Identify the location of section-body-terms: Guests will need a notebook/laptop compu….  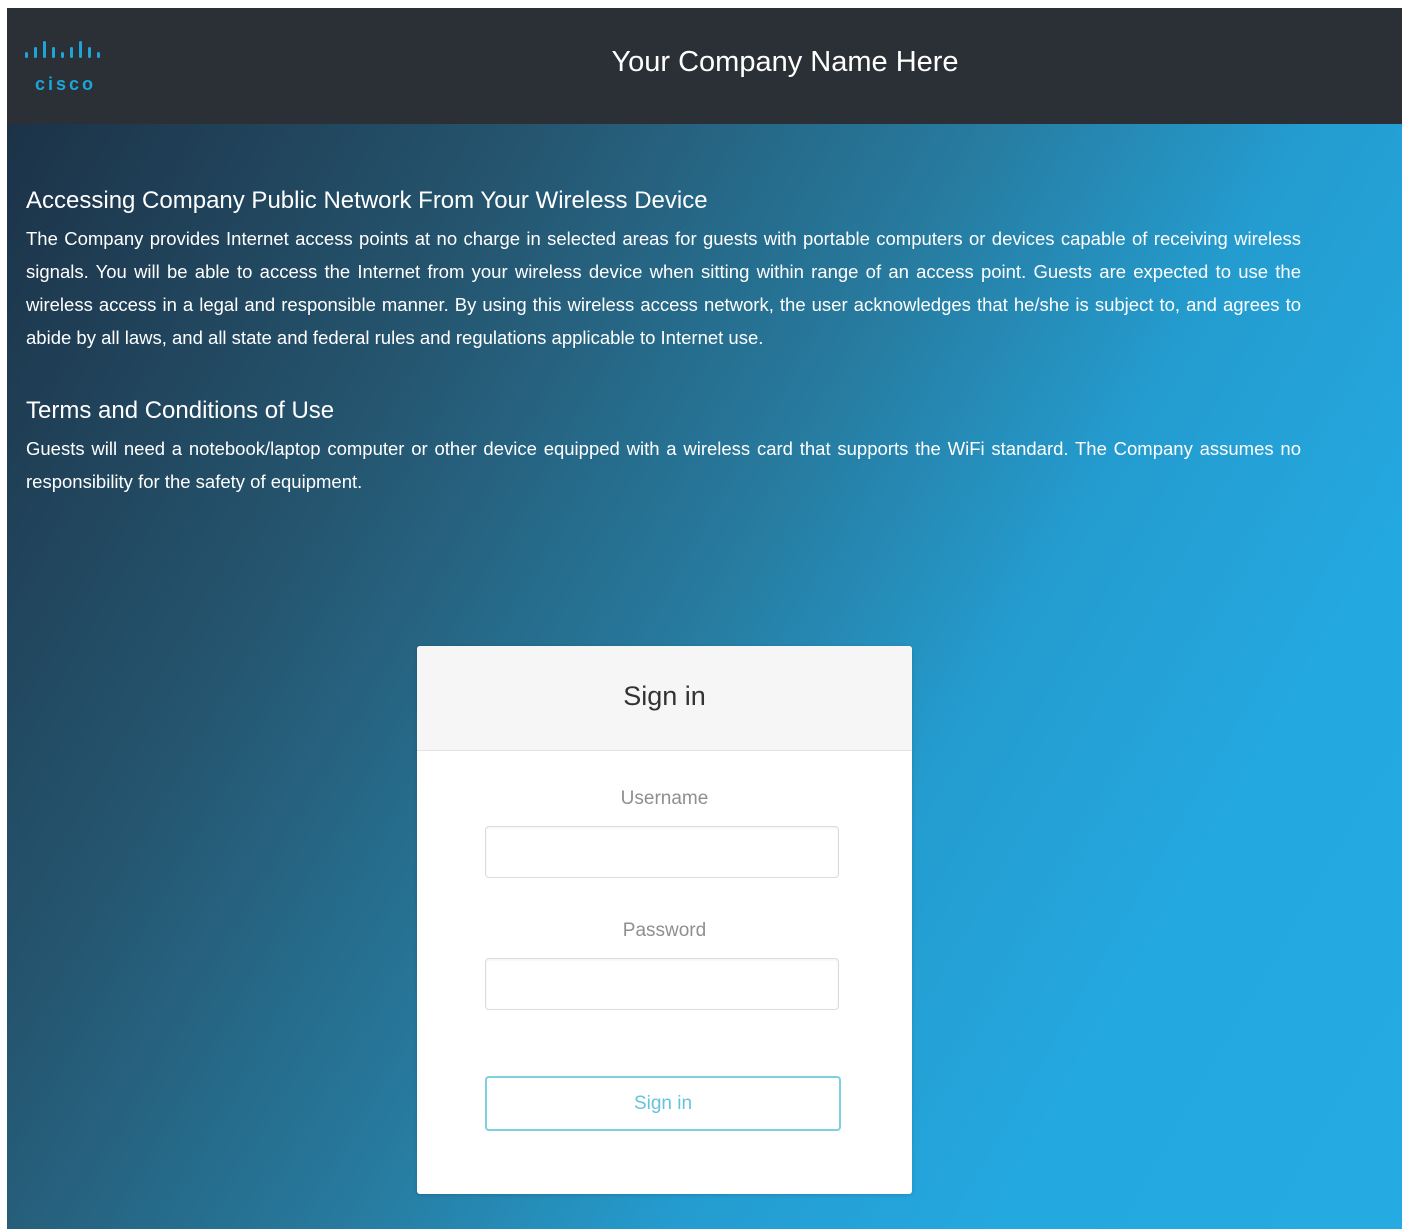
(663, 465).